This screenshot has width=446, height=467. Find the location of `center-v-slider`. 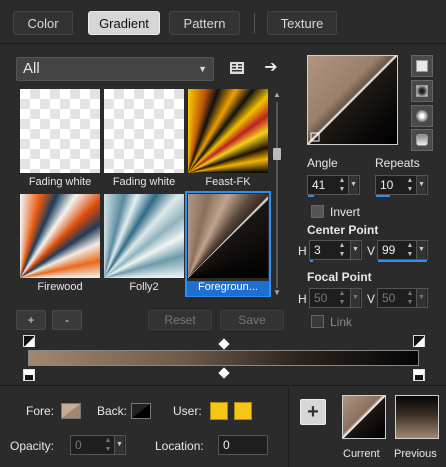

center-v-slider is located at coordinates (402, 261).